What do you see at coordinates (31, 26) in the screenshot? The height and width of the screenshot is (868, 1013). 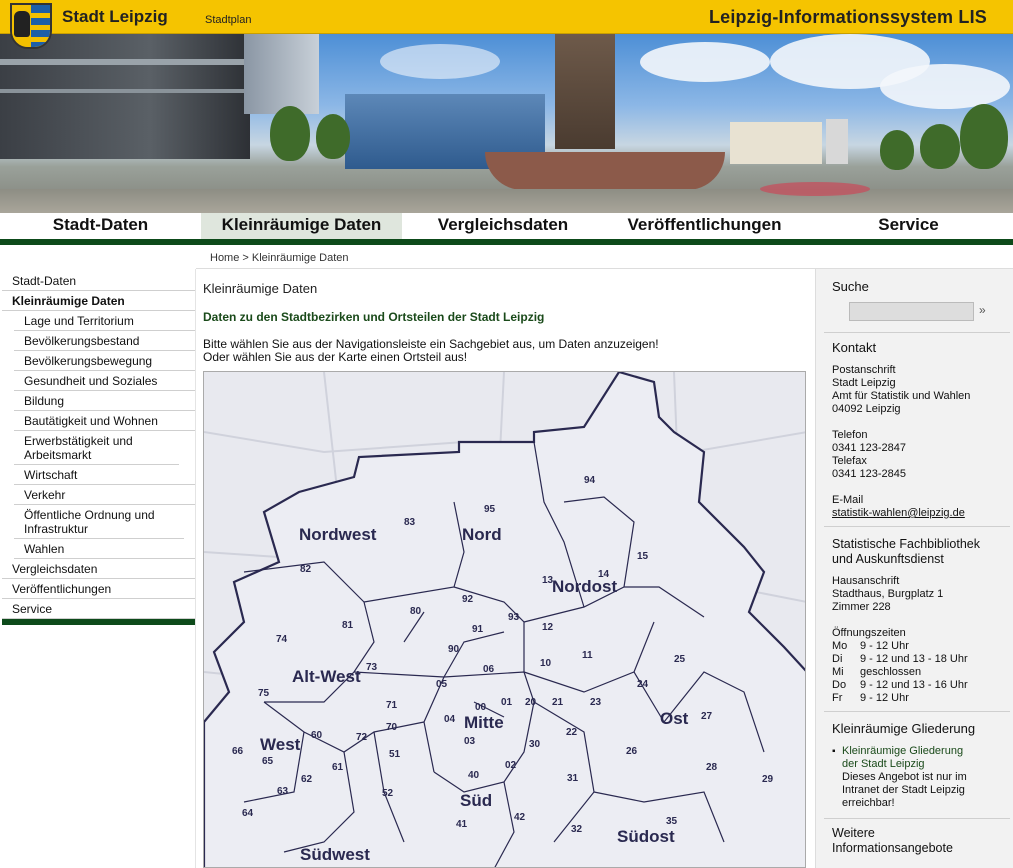 I see `leipzig-crest-logo` at bounding box center [31, 26].